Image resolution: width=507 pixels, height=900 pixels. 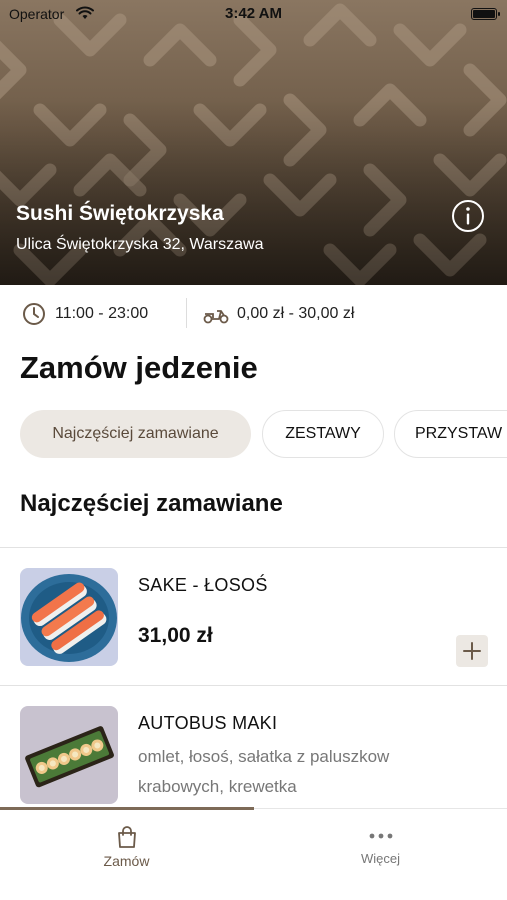 What do you see at coordinates (323, 434) in the screenshot?
I see `category-chip-sets: ZESTAWY` at bounding box center [323, 434].